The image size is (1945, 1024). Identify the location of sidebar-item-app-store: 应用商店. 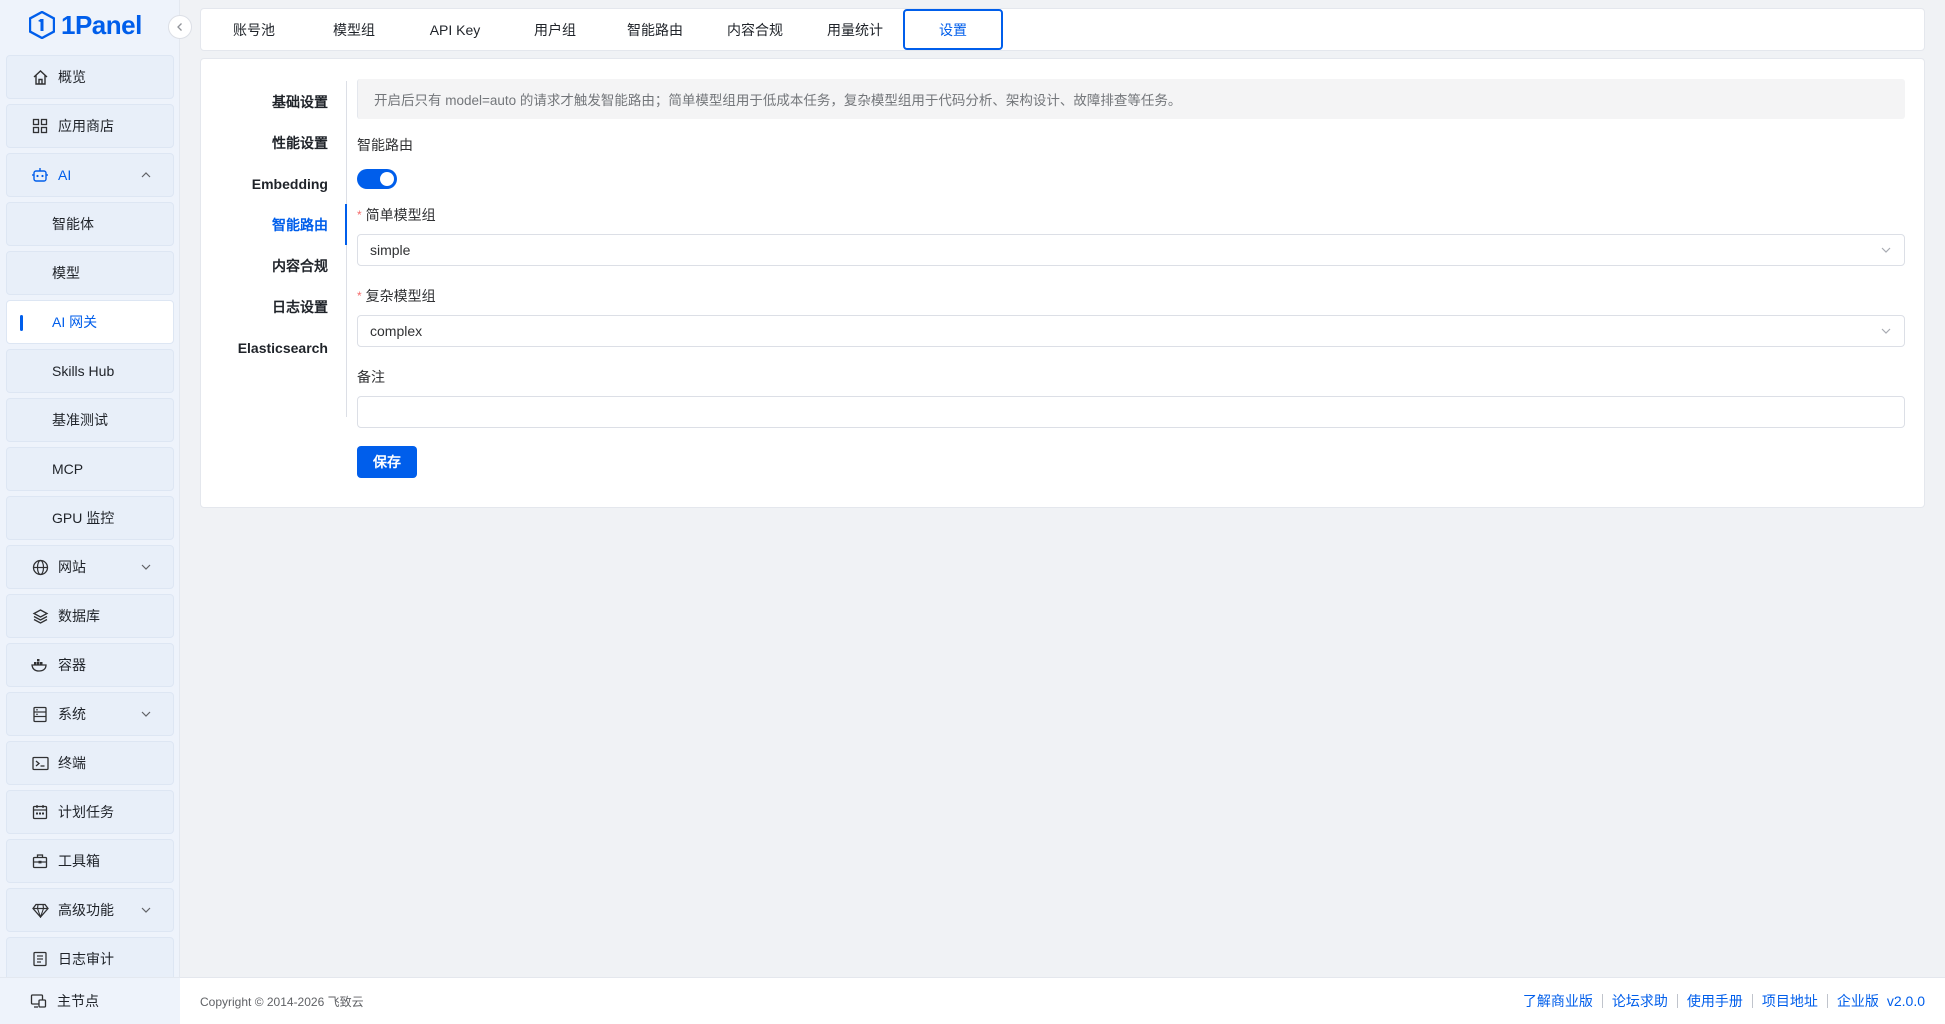
(90, 126).